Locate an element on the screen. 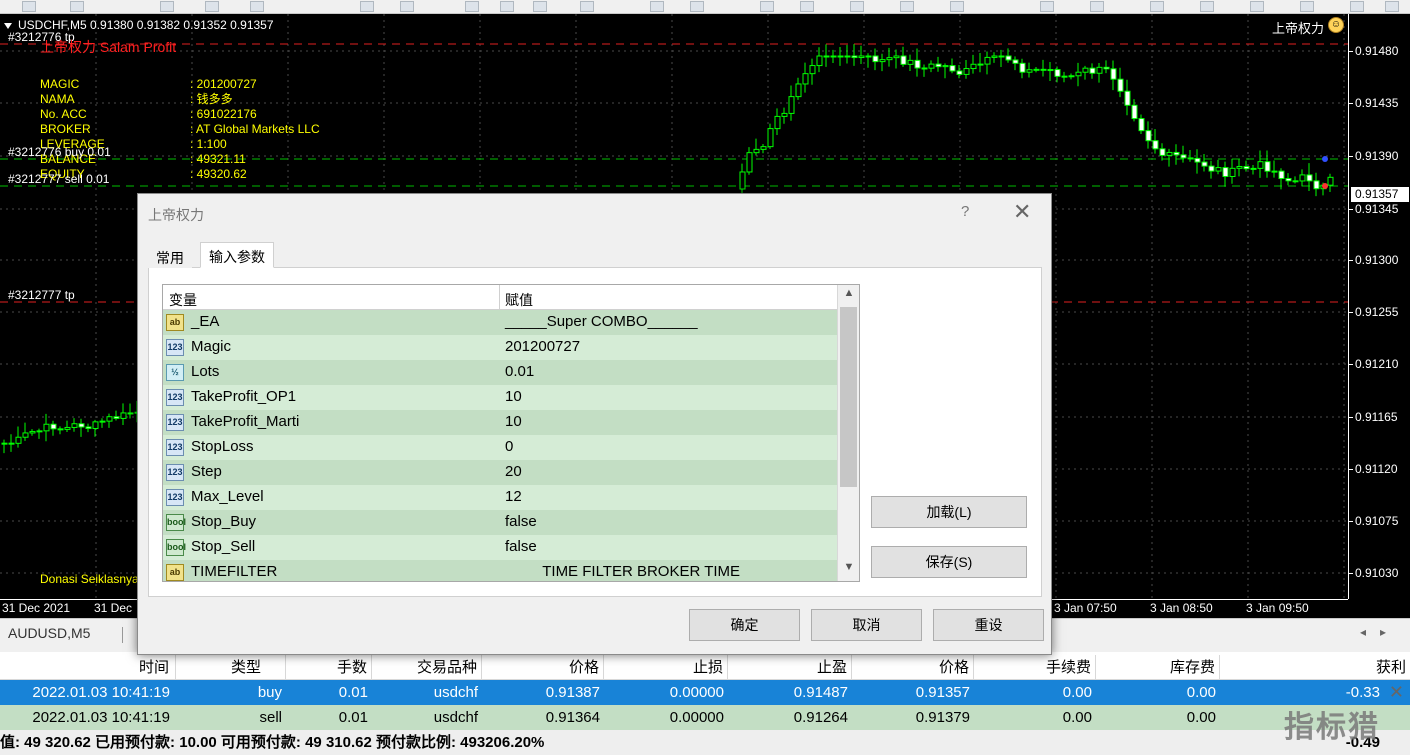  column-header: 止损 is located at coordinates (666, 667).